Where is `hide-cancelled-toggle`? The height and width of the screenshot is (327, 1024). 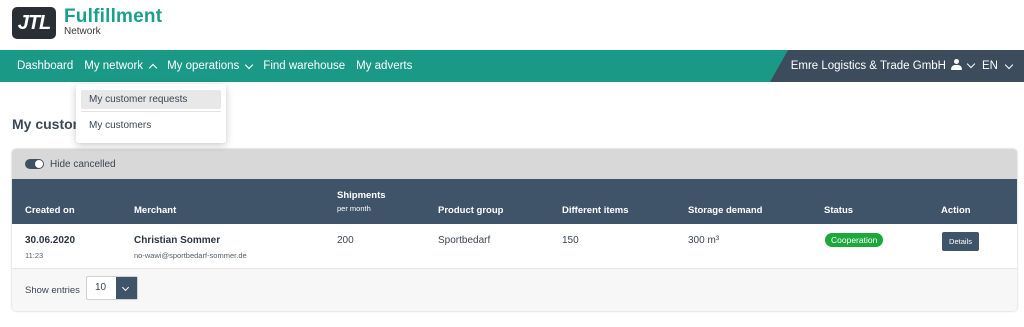 hide-cancelled-toggle is located at coordinates (34, 164).